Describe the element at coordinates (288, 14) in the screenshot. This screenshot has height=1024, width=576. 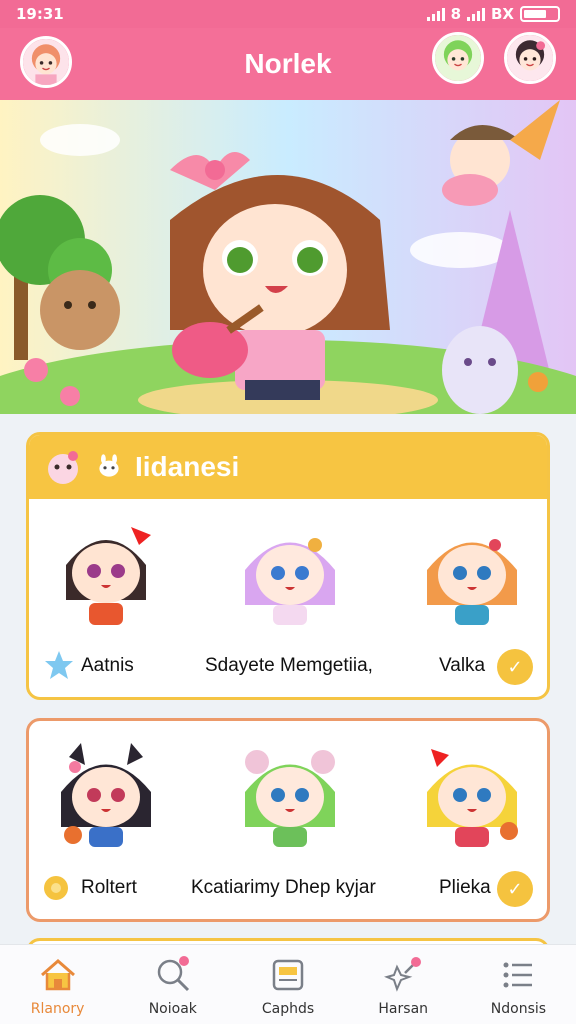
I see `status-bar: 19:31 8 BX` at that location.